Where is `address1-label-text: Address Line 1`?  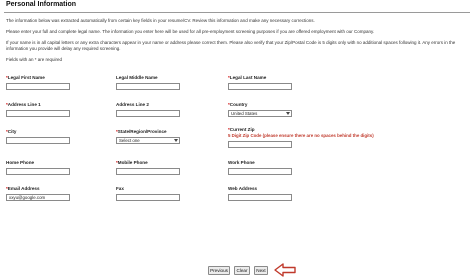
address1-label-text: Address Line 1 is located at coordinates (24, 104).